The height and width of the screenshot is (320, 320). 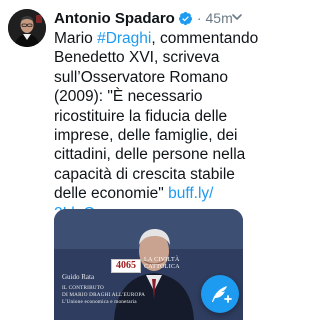 I want to click on avatar-photo, so click(x=27, y=28).